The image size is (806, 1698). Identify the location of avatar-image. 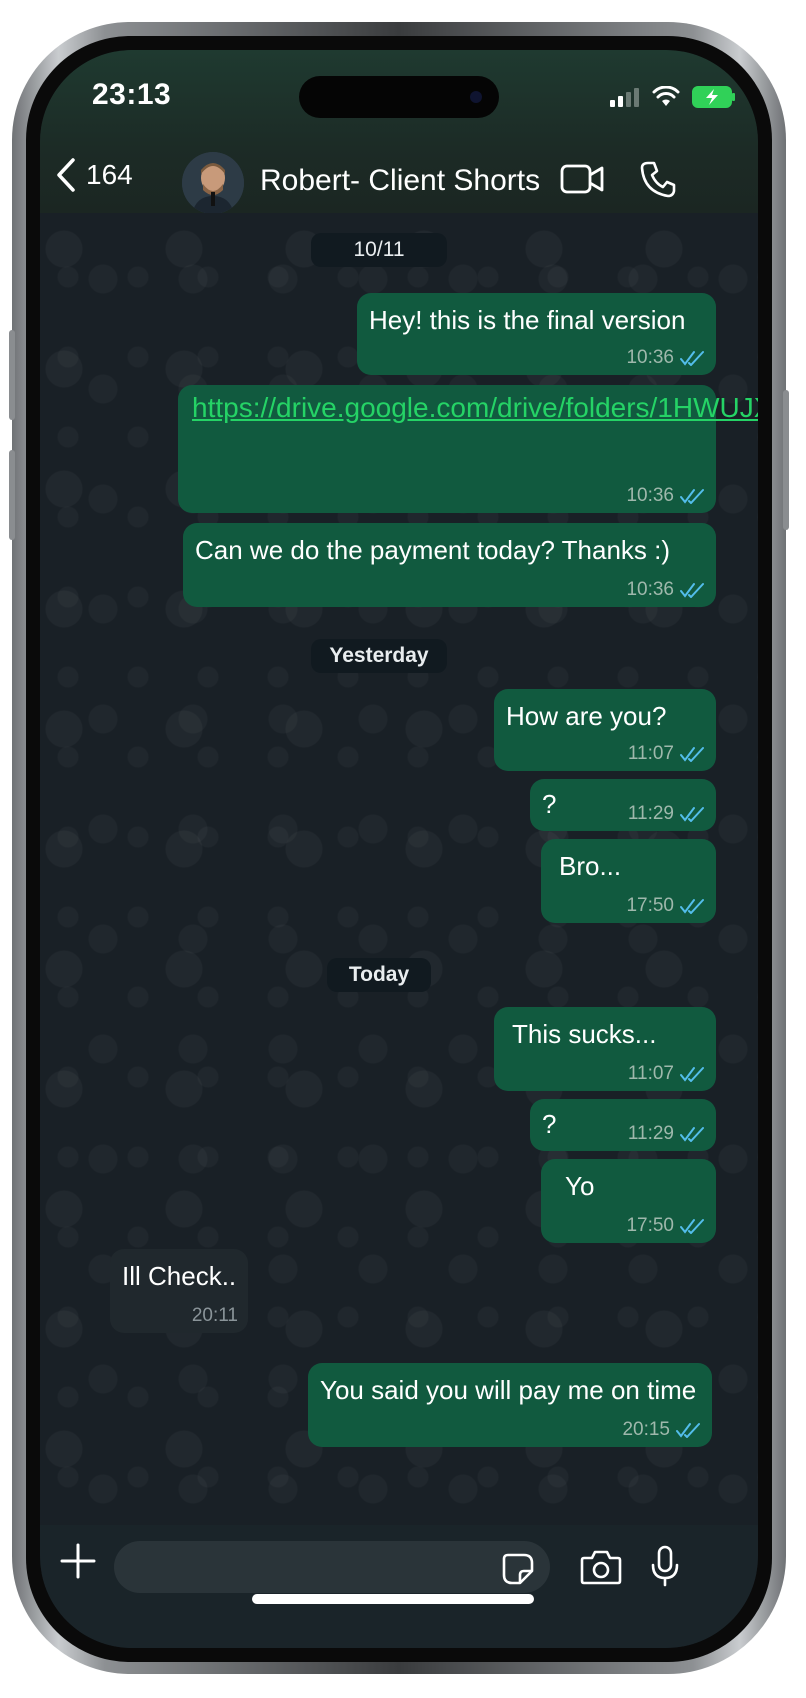
(213, 183).